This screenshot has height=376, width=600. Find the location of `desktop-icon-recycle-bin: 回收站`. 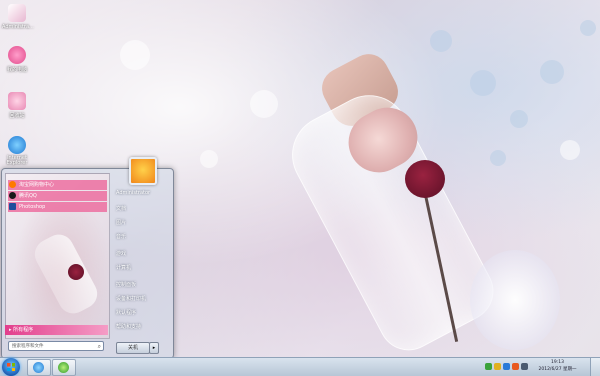

desktop-icon-recycle-bin: 回收站 is located at coordinates (17, 105).